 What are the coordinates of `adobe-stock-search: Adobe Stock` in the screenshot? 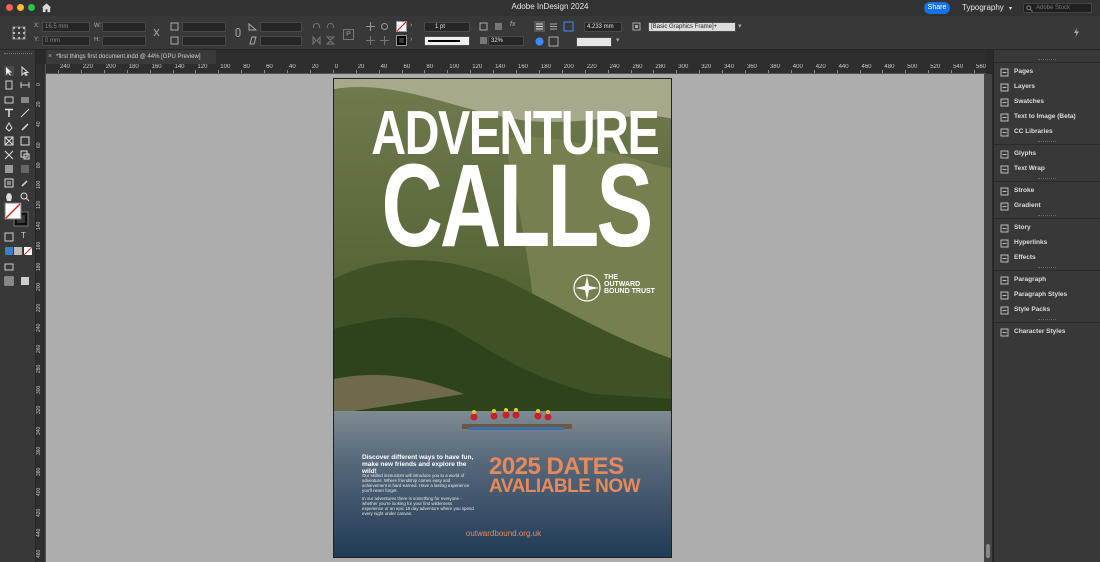 It's located at (1057, 8).